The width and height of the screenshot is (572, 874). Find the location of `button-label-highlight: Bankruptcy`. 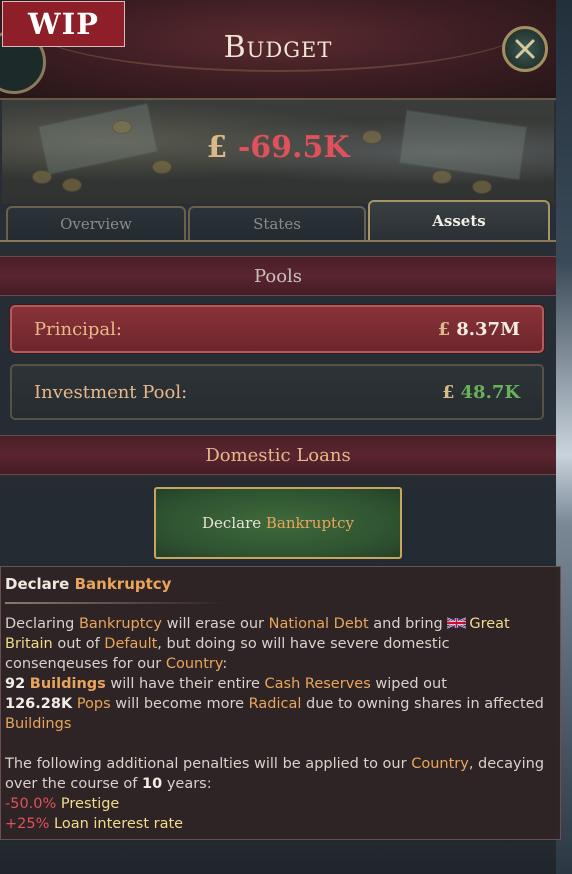

button-label-highlight: Bankruptcy is located at coordinates (309, 523).